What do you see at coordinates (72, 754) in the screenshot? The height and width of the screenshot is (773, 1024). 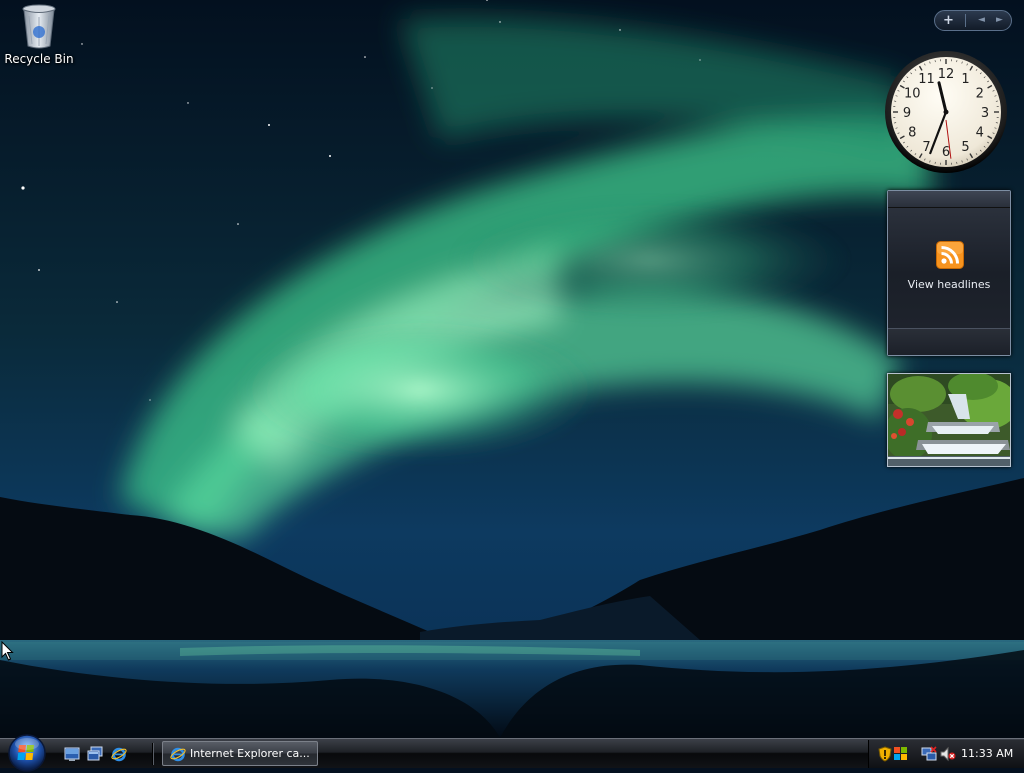 I see `show-desktop-icon` at bounding box center [72, 754].